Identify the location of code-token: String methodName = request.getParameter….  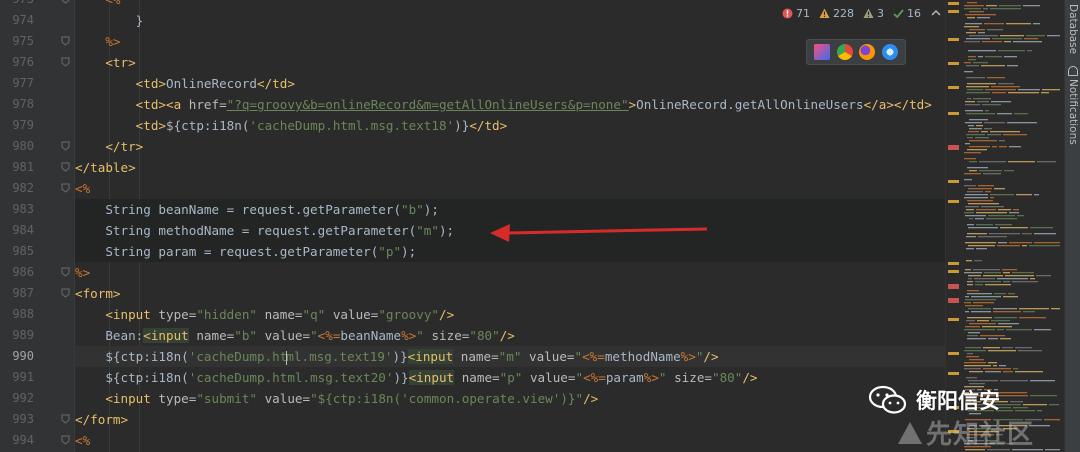
(246, 230).